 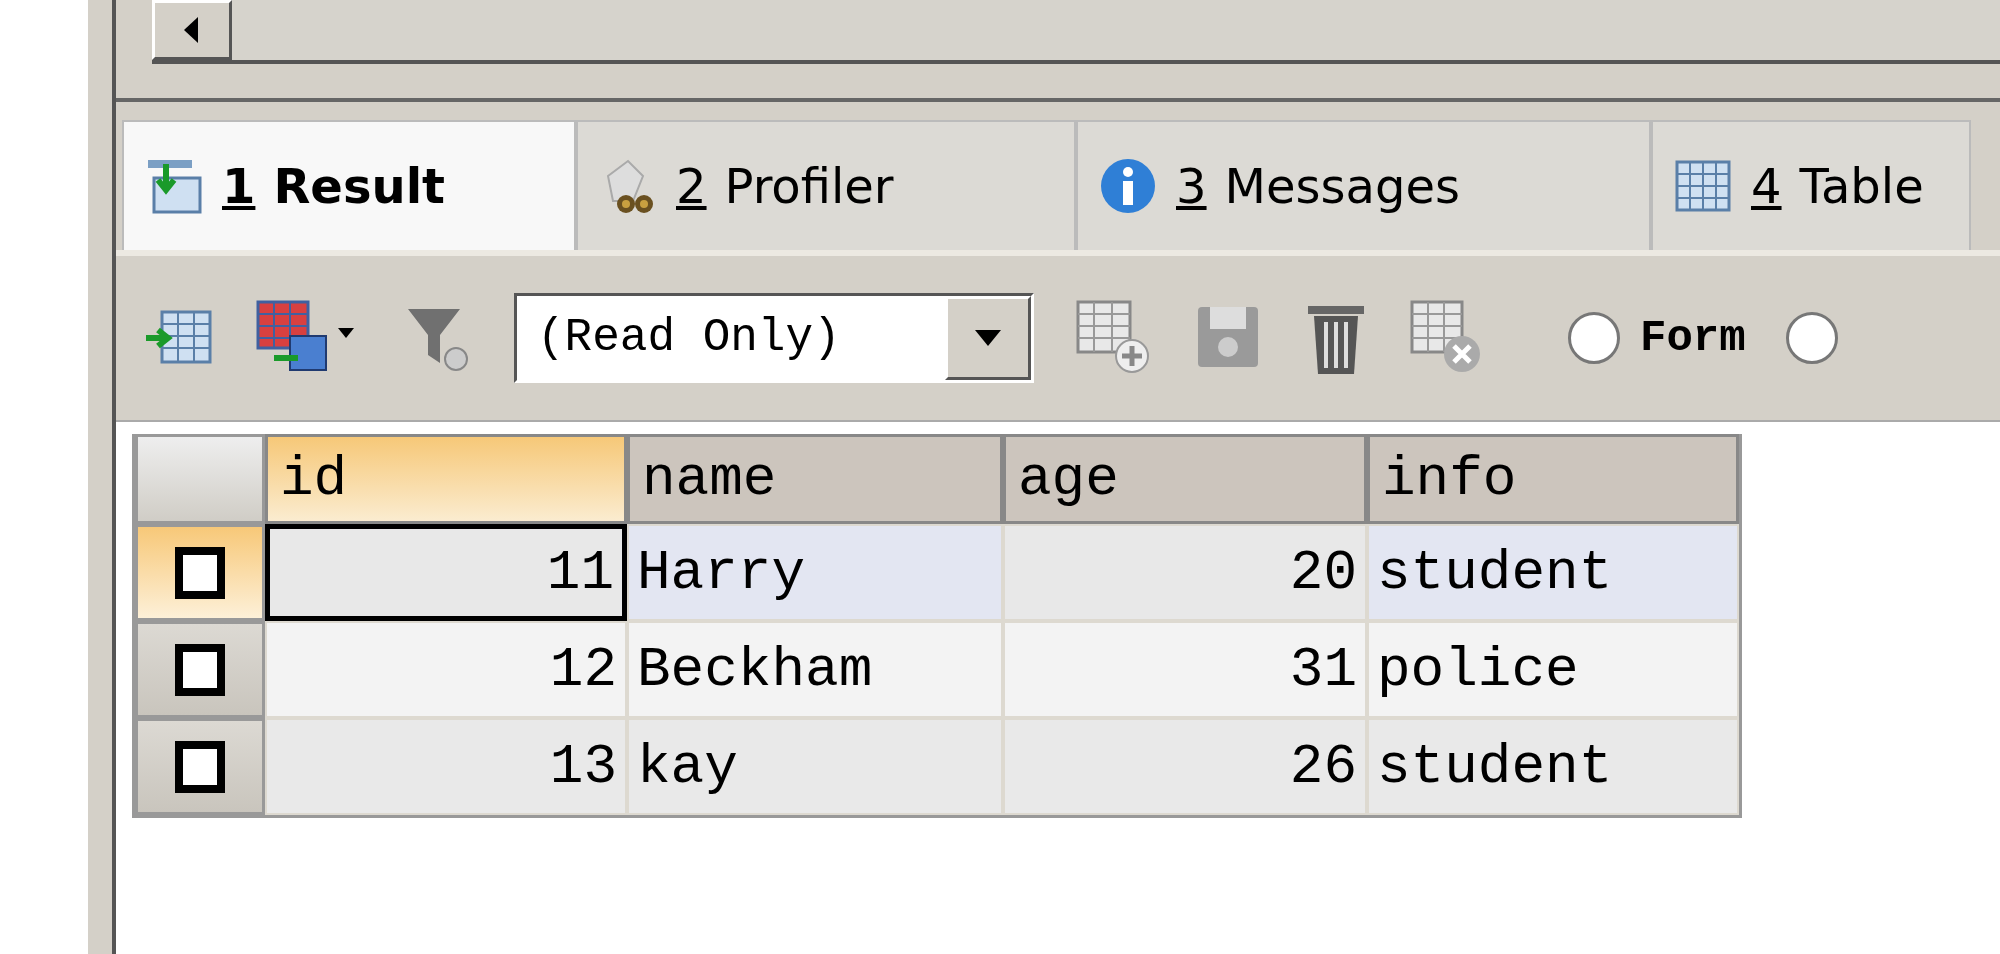 What do you see at coordinates (826, 185) in the screenshot?
I see `tab: 2 Profiler` at bounding box center [826, 185].